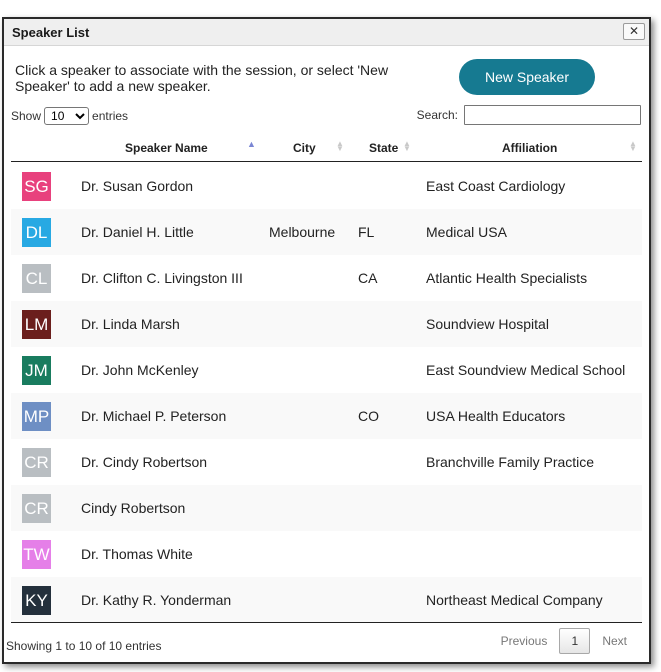  What do you see at coordinates (524, 641) in the screenshot?
I see `previous-button: Previous` at bounding box center [524, 641].